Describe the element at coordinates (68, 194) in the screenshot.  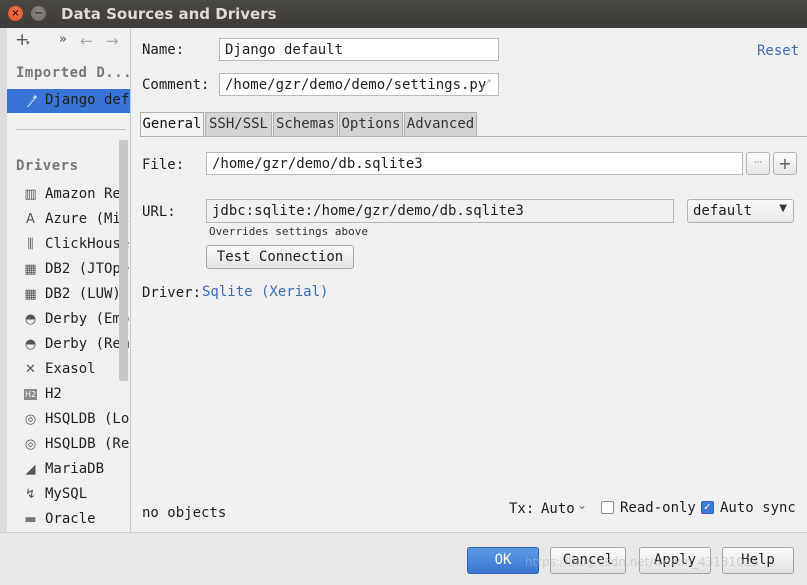
I see `driver-item-amazon-redshift: ▥ Amazon Redshift` at that location.